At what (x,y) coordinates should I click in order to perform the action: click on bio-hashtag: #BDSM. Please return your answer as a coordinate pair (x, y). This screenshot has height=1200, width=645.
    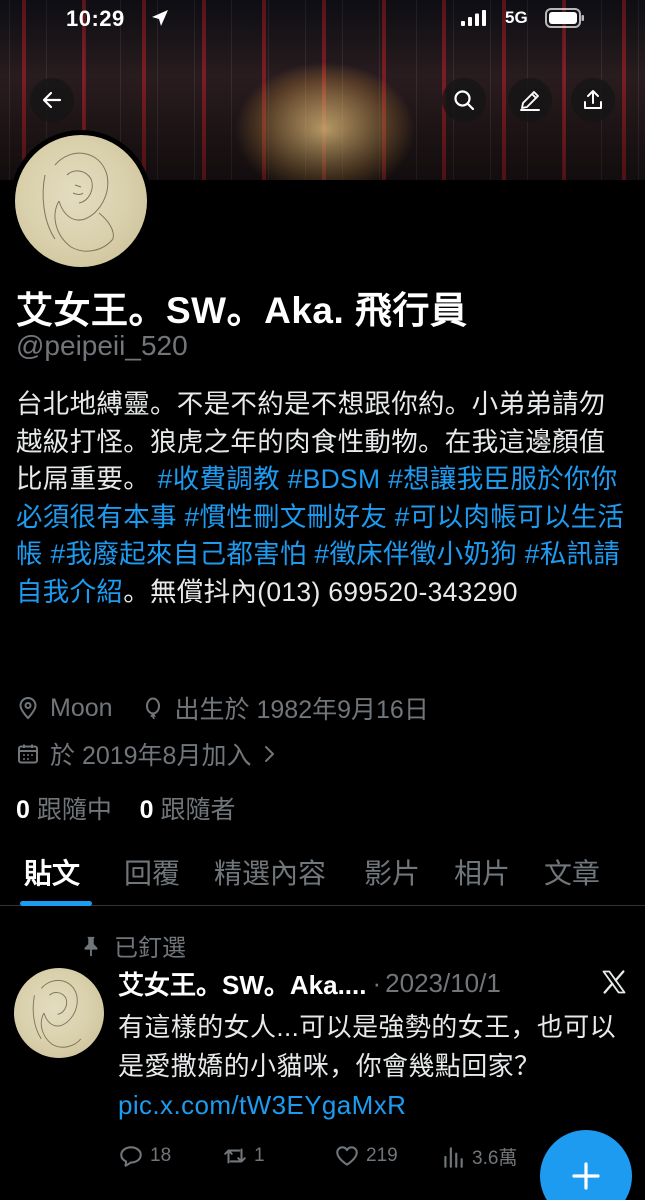
    Looking at the image, I should click on (334, 479).